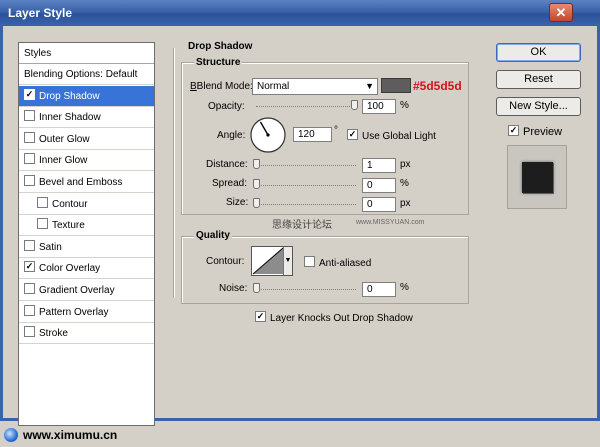 Image resolution: width=600 pixels, height=447 pixels. I want to click on distance-input: 1, so click(379, 165).